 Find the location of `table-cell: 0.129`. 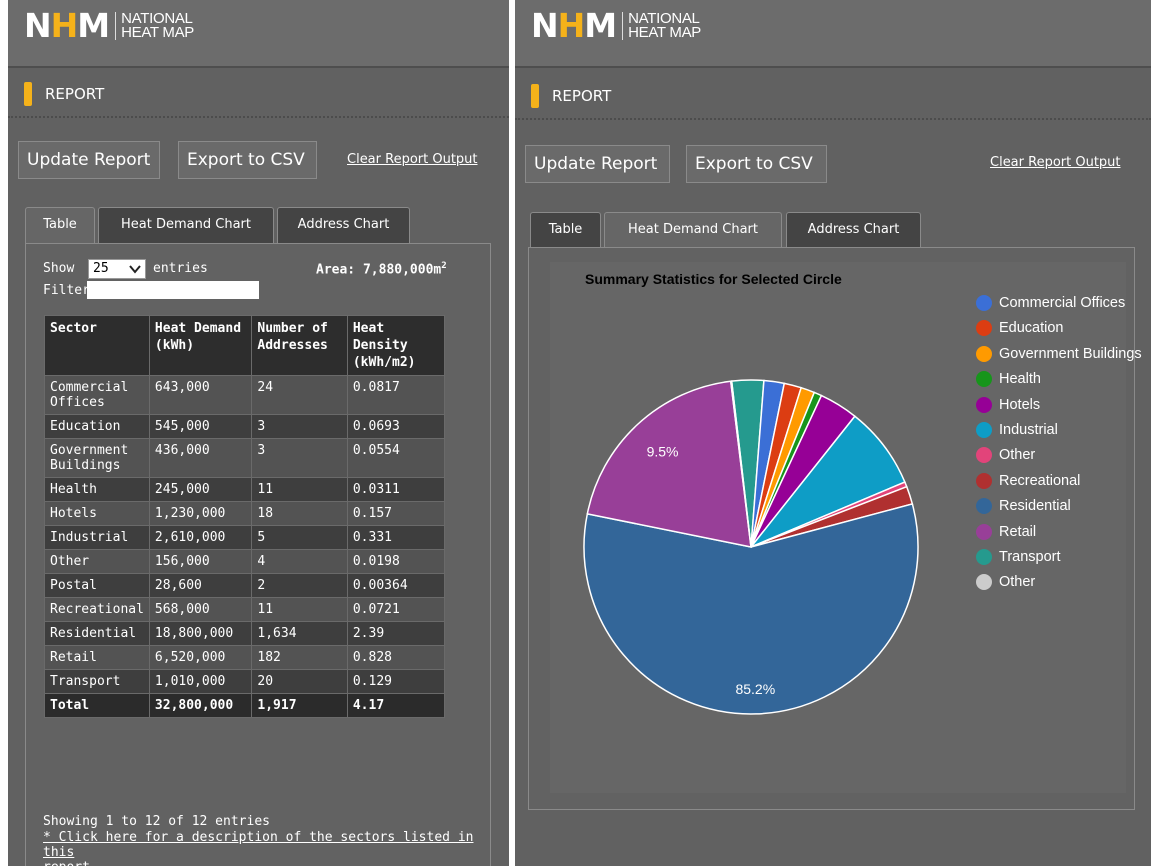

table-cell: 0.129 is located at coordinates (396, 681).